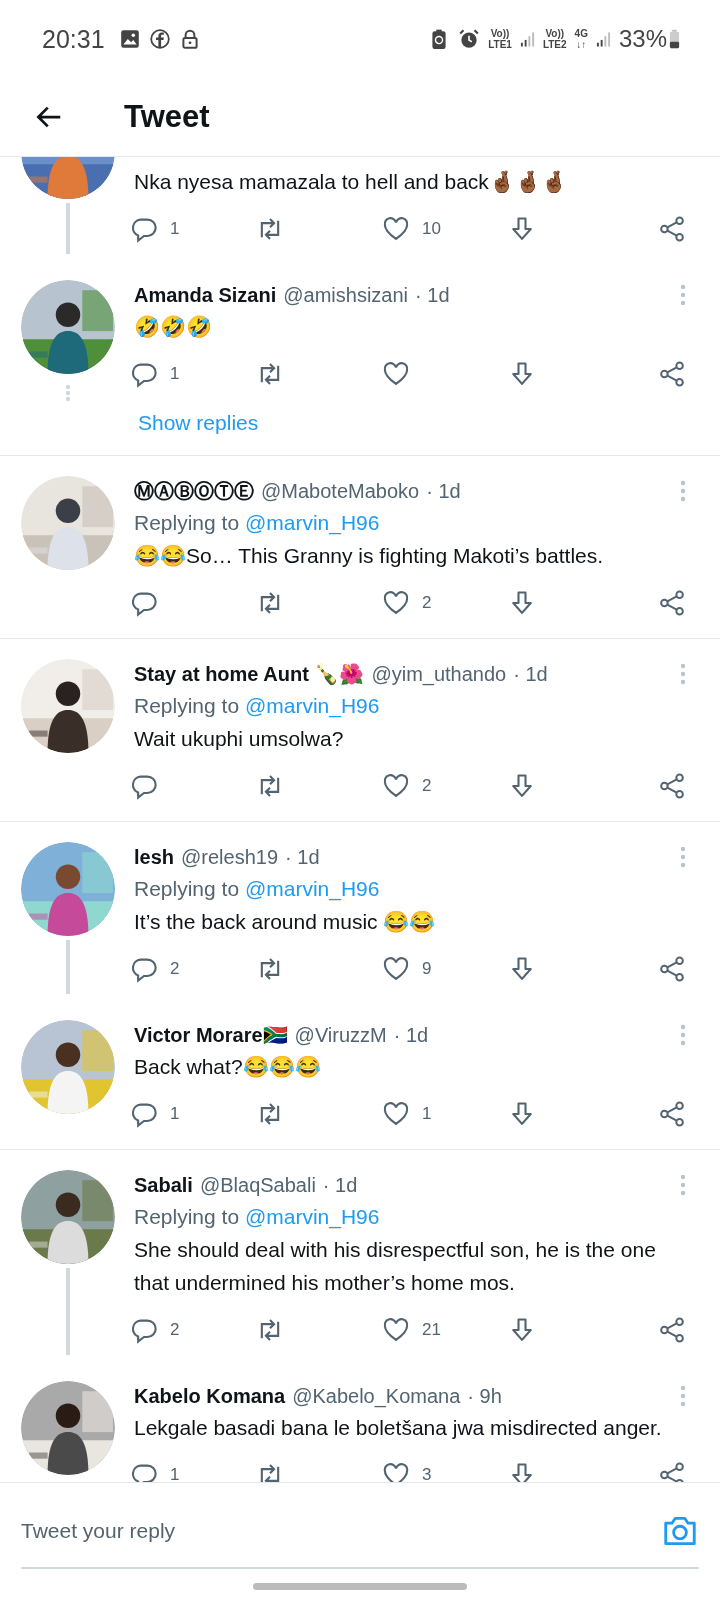 This screenshot has height=1600, width=720. What do you see at coordinates (341, 1531) in the screenshot?
I see `reply-field: Tweet your reply` at bounding box center [341, 1531].